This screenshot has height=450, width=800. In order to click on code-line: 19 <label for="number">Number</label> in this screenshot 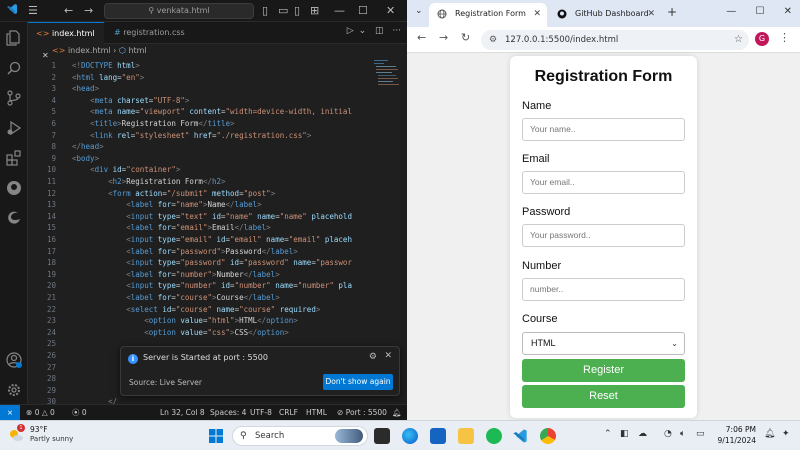, I will do `click(217, 275)`.